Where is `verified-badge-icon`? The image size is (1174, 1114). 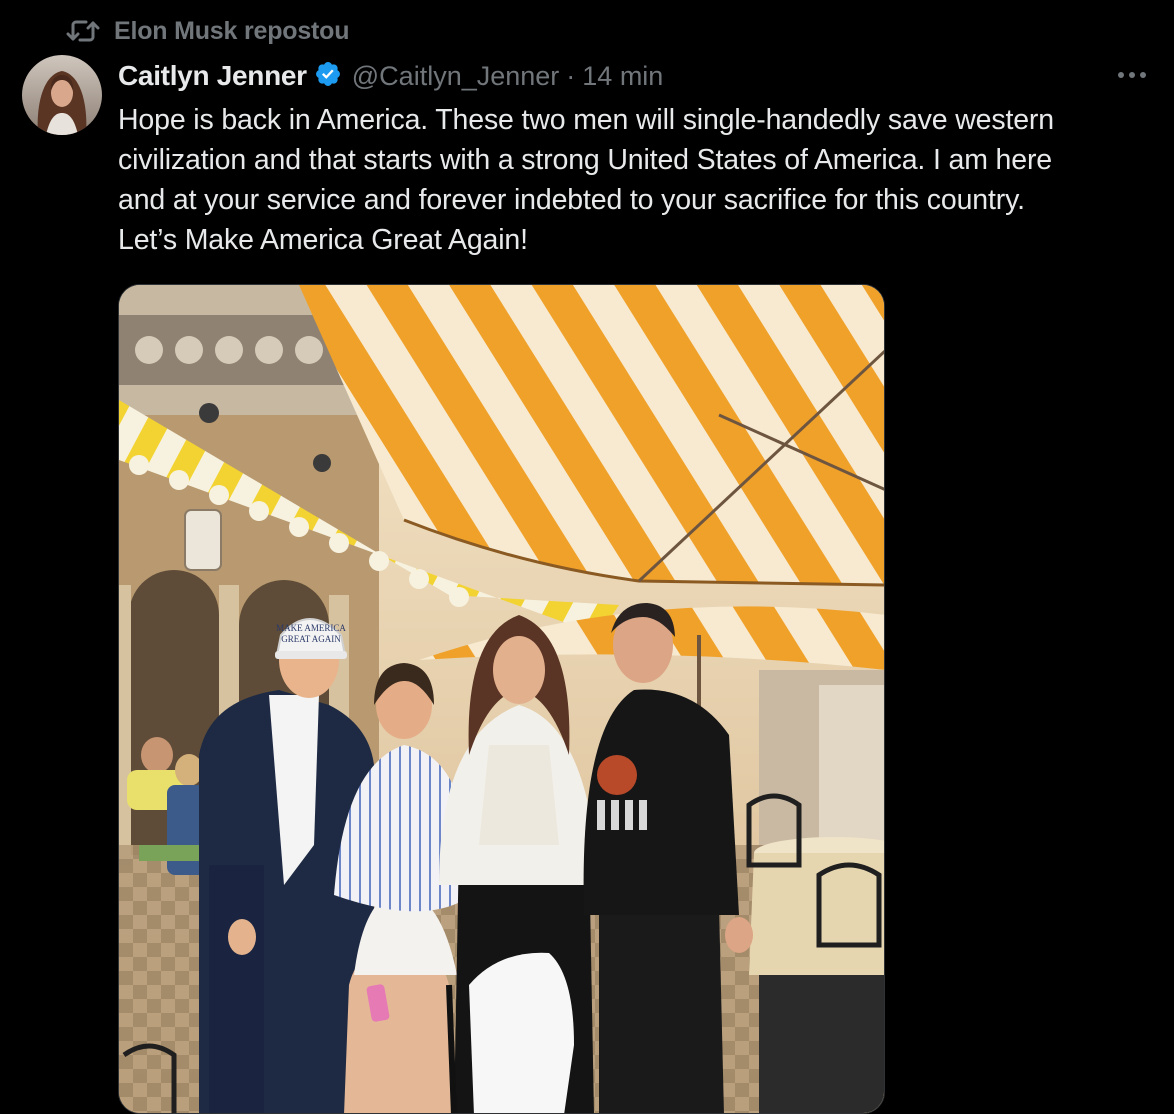 verified-badge-icon is located at coordinates (328, 76).